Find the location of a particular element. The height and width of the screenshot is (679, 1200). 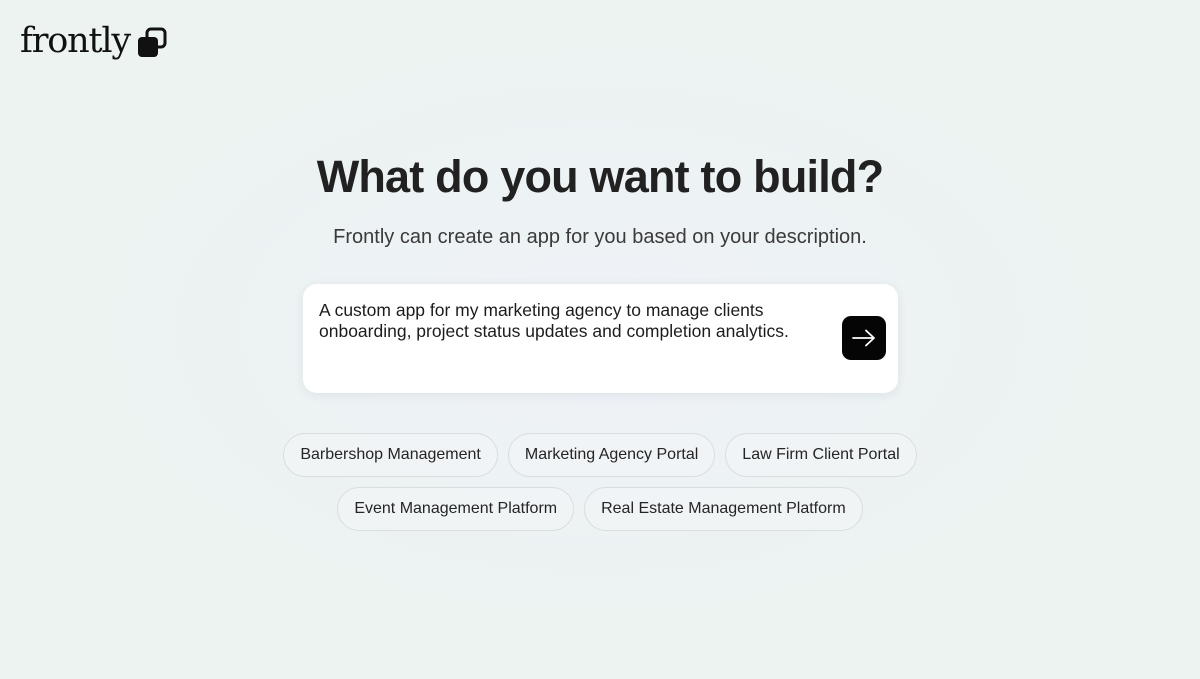

stacked-squares-icon is located at coordinates (152, 43).